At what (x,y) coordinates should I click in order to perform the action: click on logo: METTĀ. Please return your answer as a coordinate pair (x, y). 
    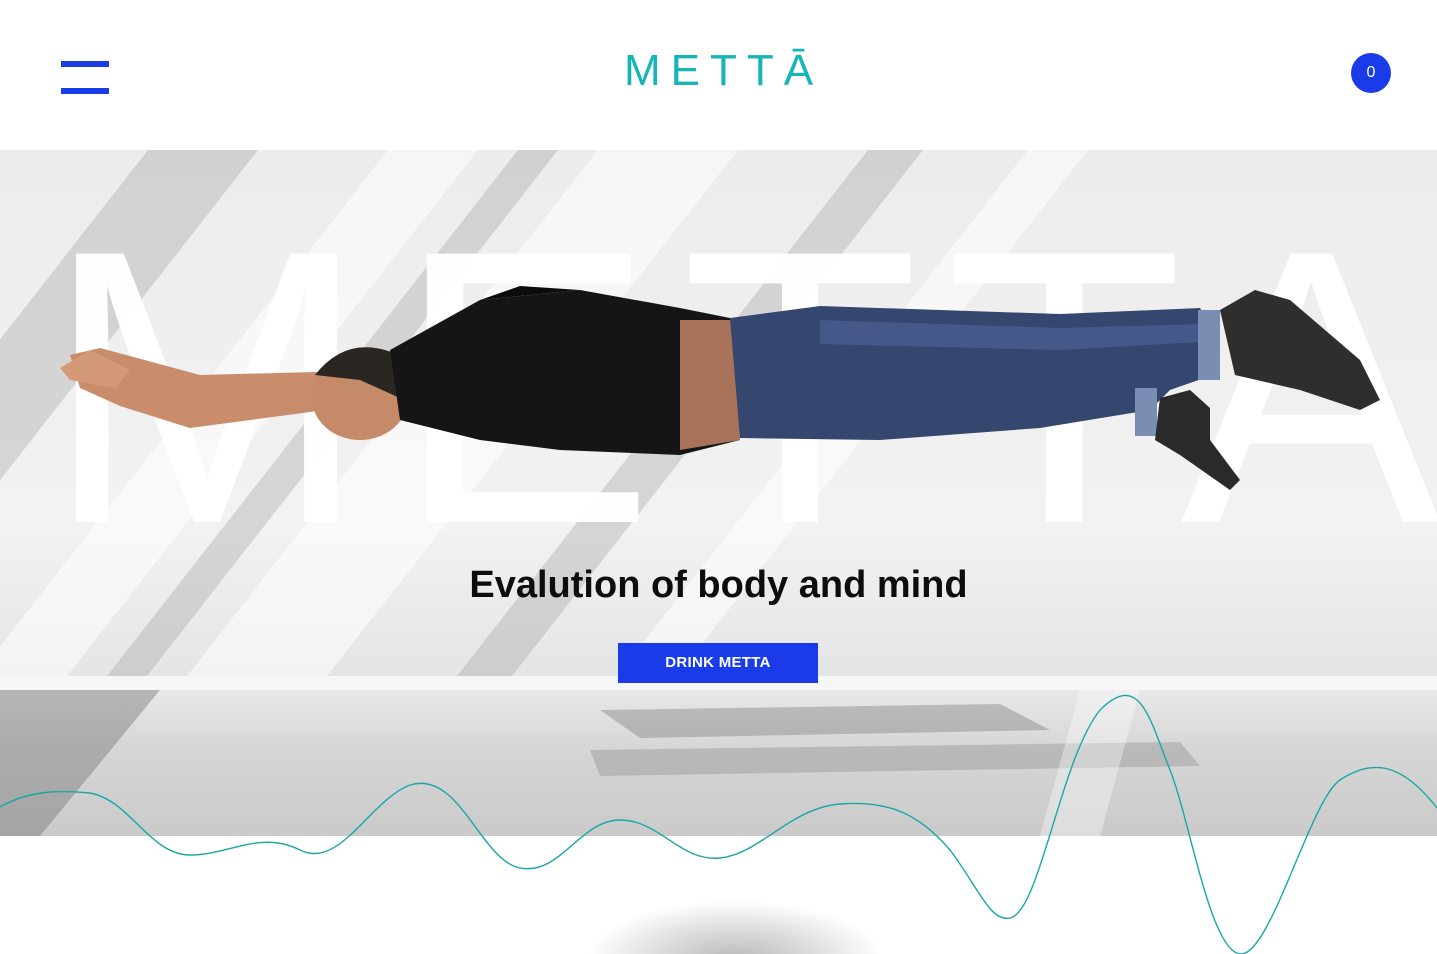
    Looking at the image, I should click on (718, 71).